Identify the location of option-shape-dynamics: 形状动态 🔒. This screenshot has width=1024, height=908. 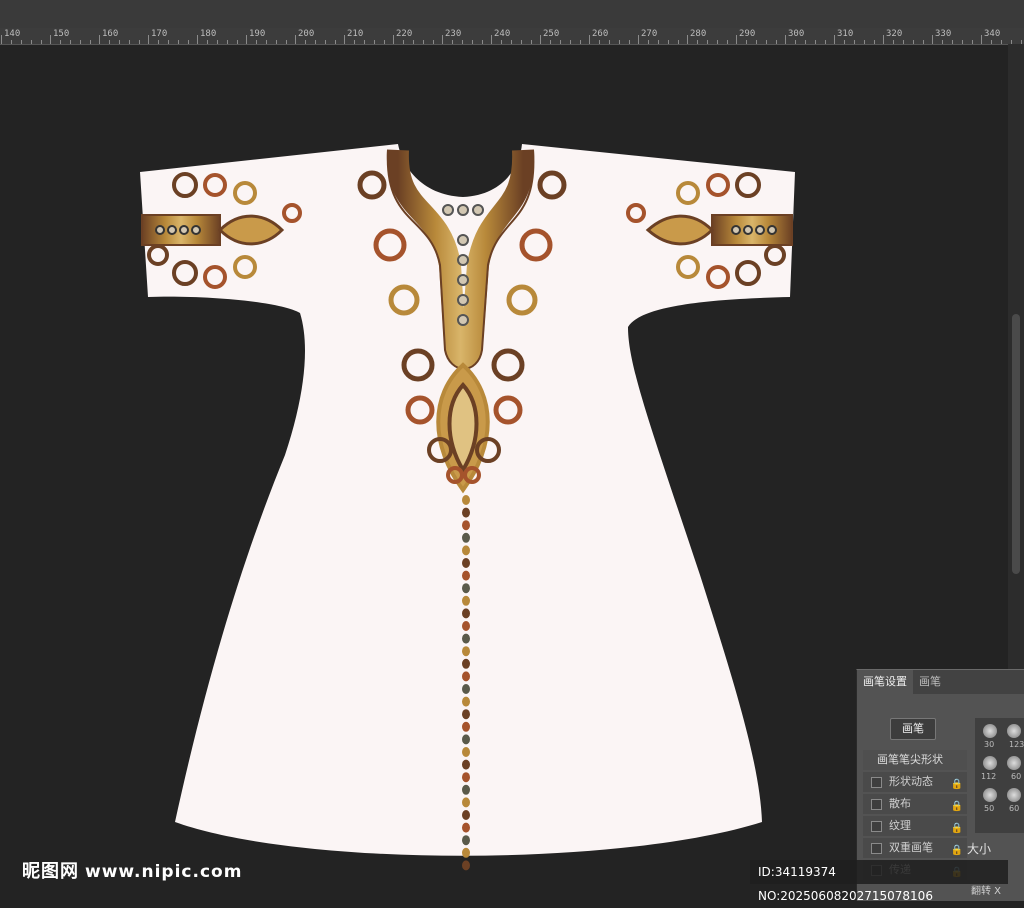
(915, 782).